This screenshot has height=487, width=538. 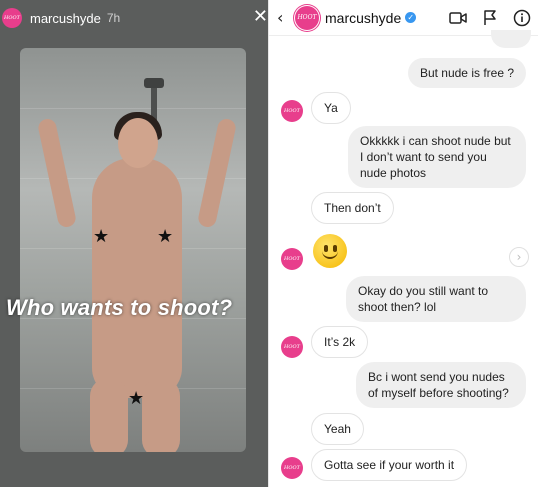 What do you see at coordinates (363, 18) in the screenshot?
I see `dm-username: marcushyde` at bounding box center [363, 18].